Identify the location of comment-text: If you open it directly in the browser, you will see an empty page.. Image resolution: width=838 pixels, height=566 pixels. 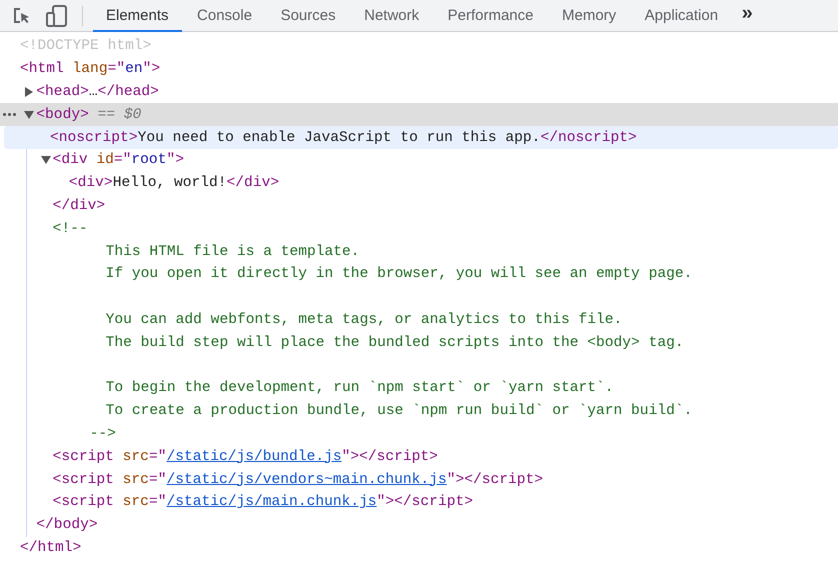
(399, 274).